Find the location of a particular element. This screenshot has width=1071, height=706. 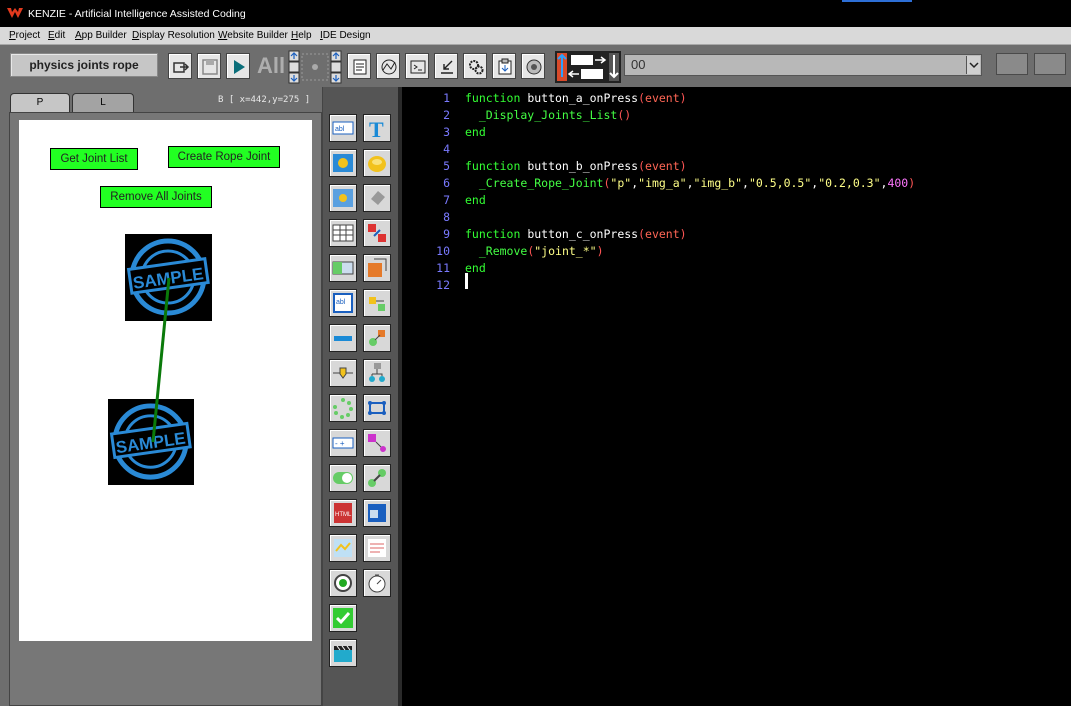

audio-button is located at coordinates (533, 66).